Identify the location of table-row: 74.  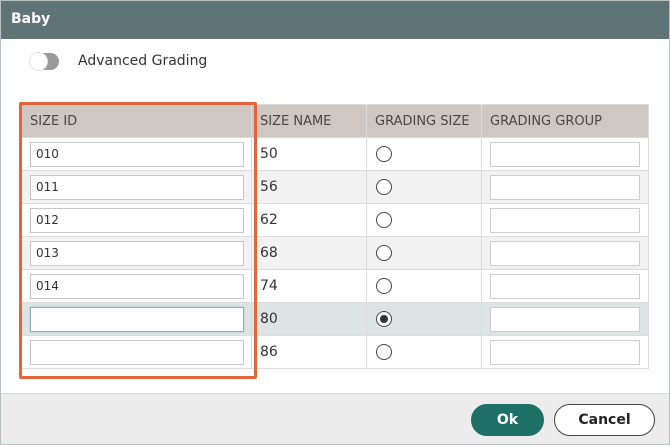
(335, 286).